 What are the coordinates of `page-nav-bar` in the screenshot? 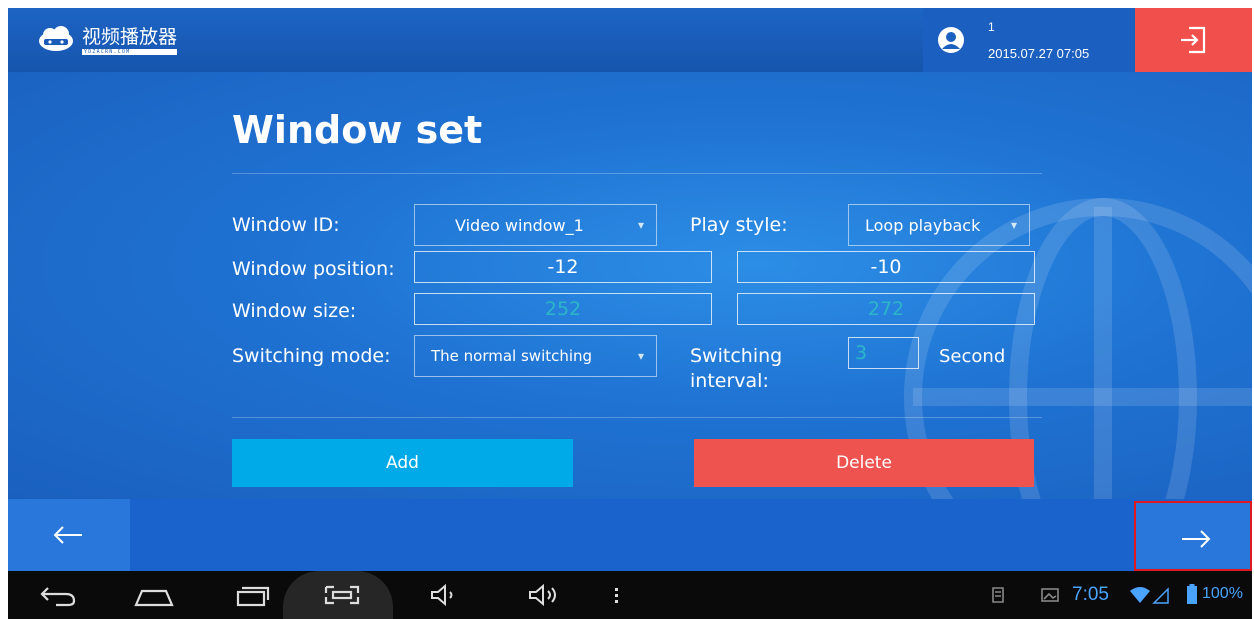 It's located at (630, 535).